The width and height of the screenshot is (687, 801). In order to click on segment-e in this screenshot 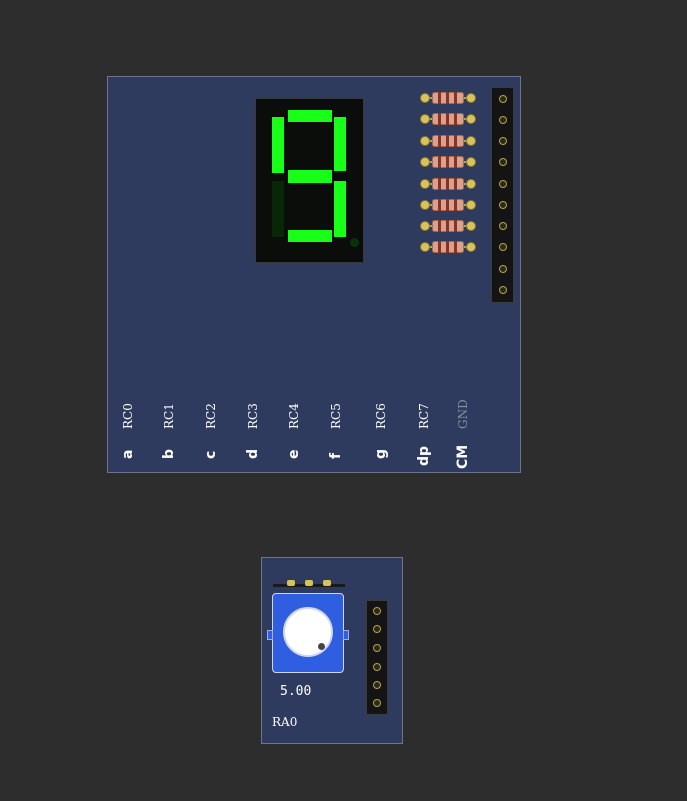, I will do `click(278, 209)`.